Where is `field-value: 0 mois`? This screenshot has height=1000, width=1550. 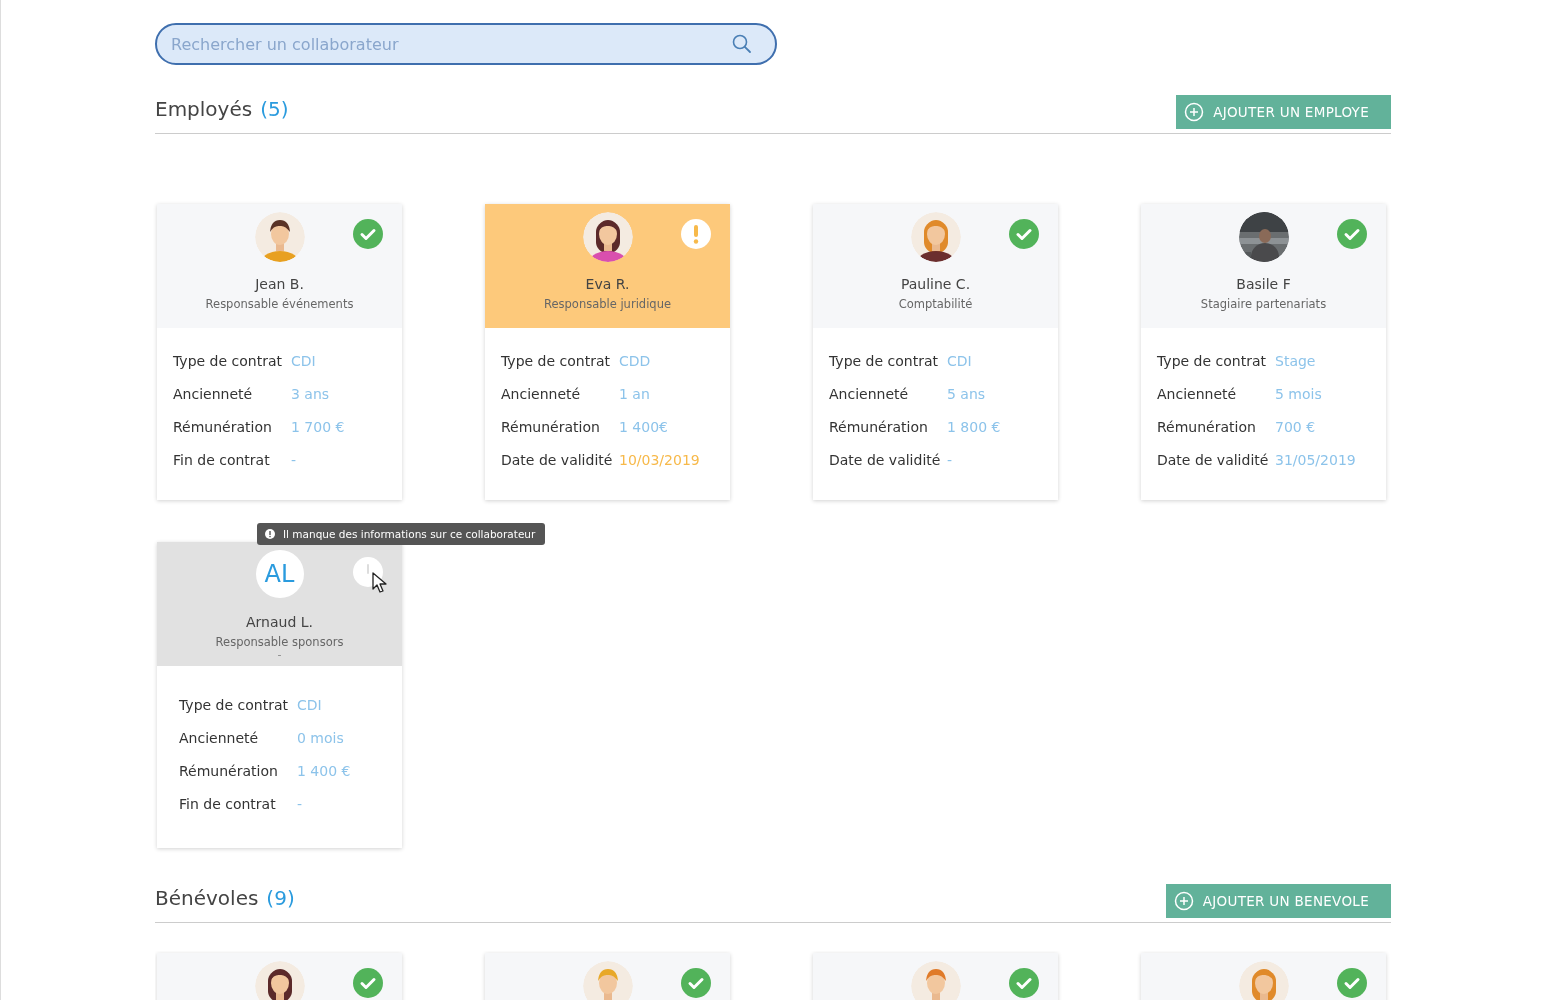 field-value: 0 mois is located at coordinates (320, 737).